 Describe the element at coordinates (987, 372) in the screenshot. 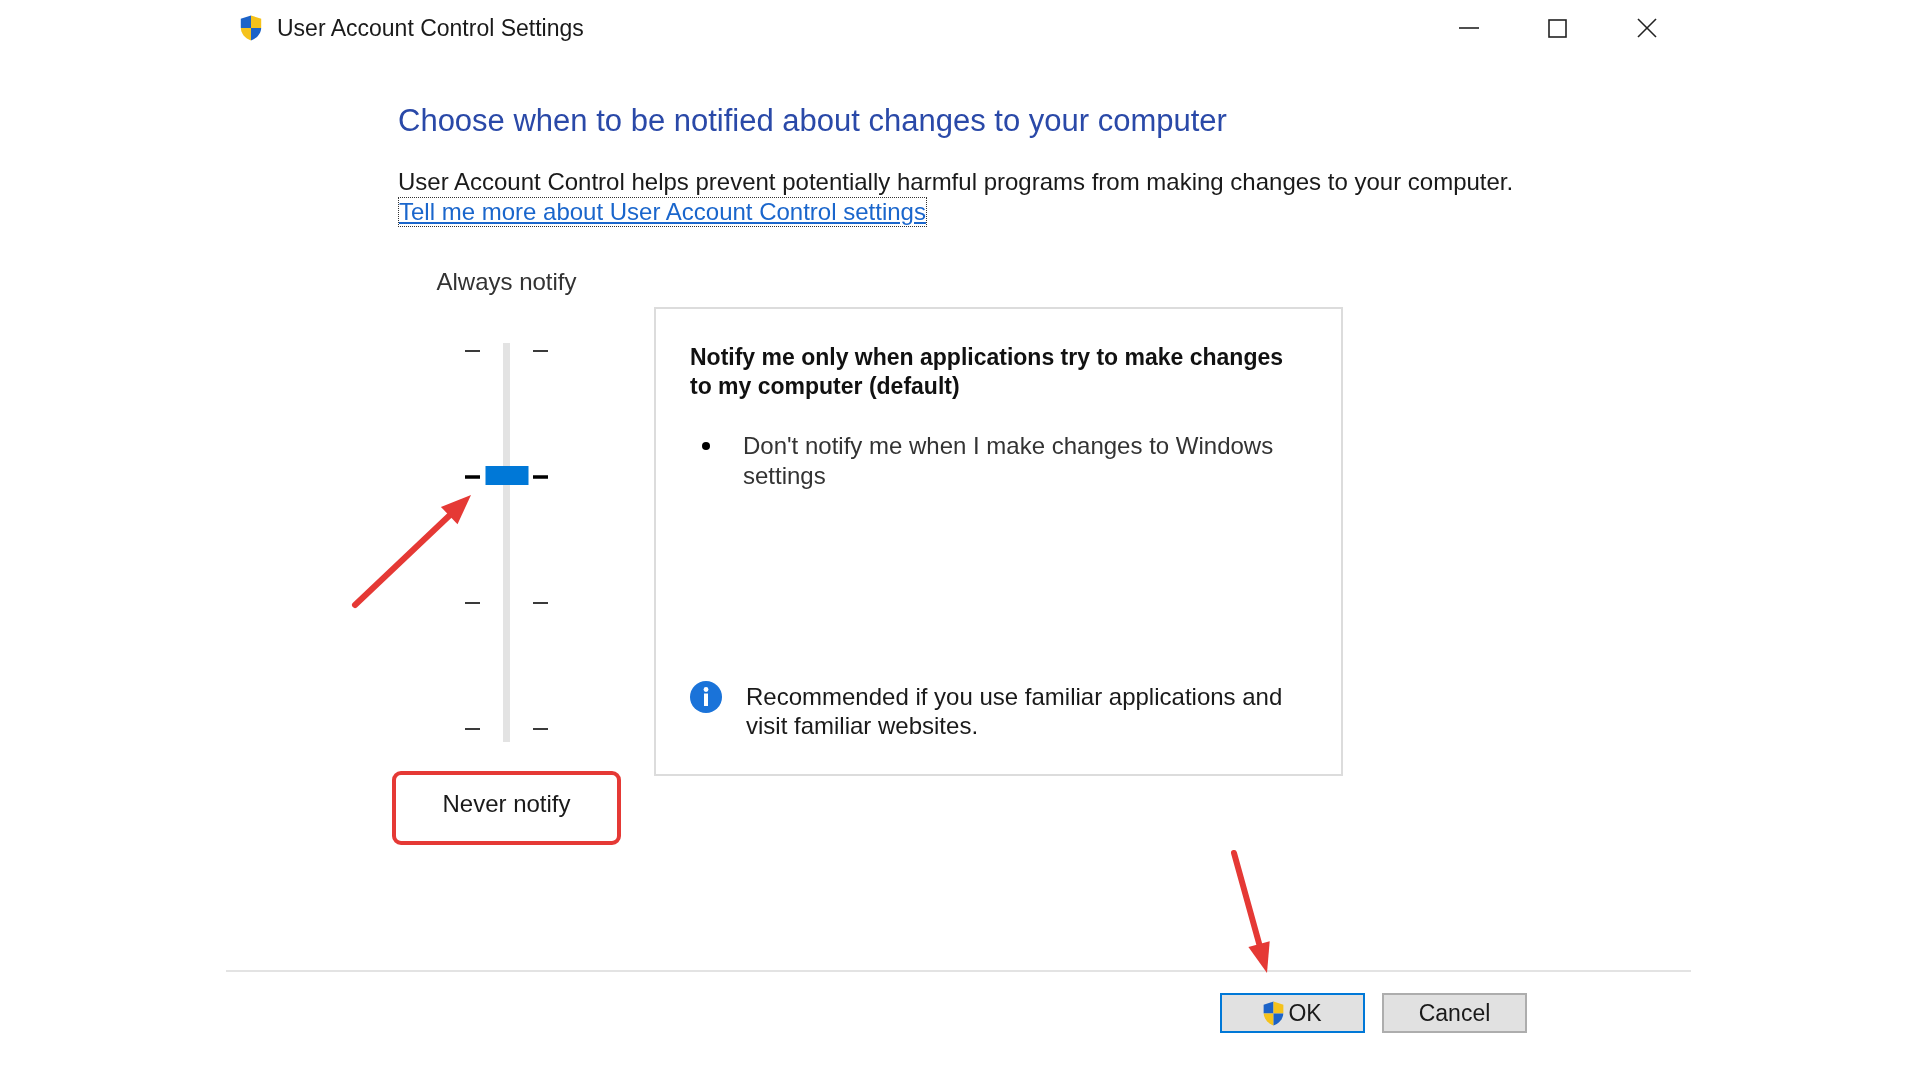

I see `setting-title: Notify me only when applications try to make changes to my computer (default)` at that location.